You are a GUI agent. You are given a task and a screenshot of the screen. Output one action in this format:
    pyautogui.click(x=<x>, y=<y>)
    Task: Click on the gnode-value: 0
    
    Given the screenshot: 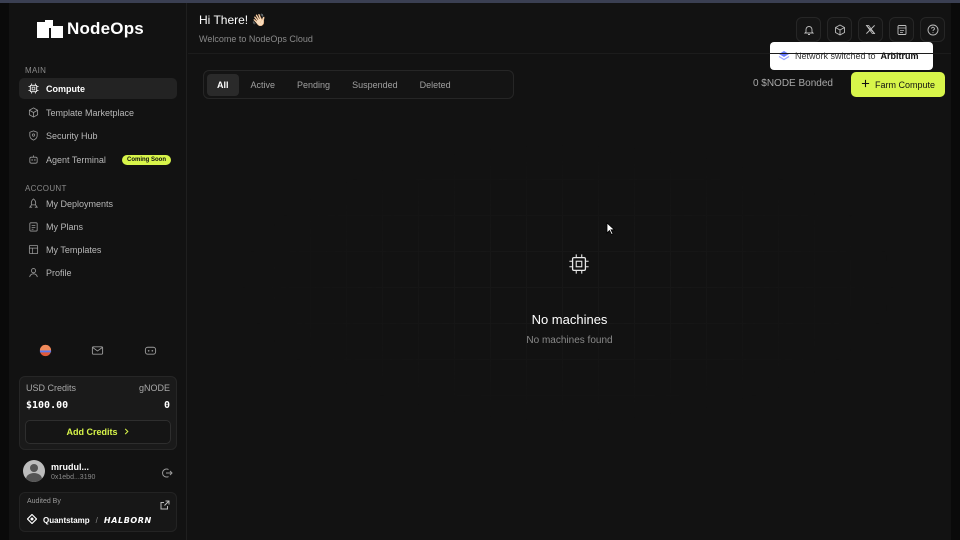 What is the action you would take?
    pyautogui.click(x=166, y=405)
    